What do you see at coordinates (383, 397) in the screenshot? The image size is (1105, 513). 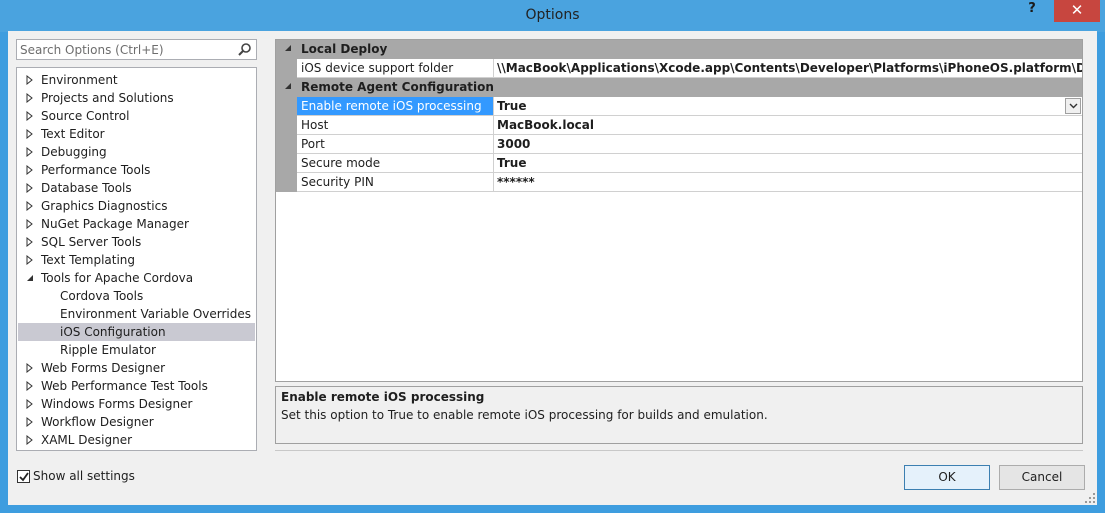 I see `description-title: Enable remote iOS processing` at bounding box center [383, 397].